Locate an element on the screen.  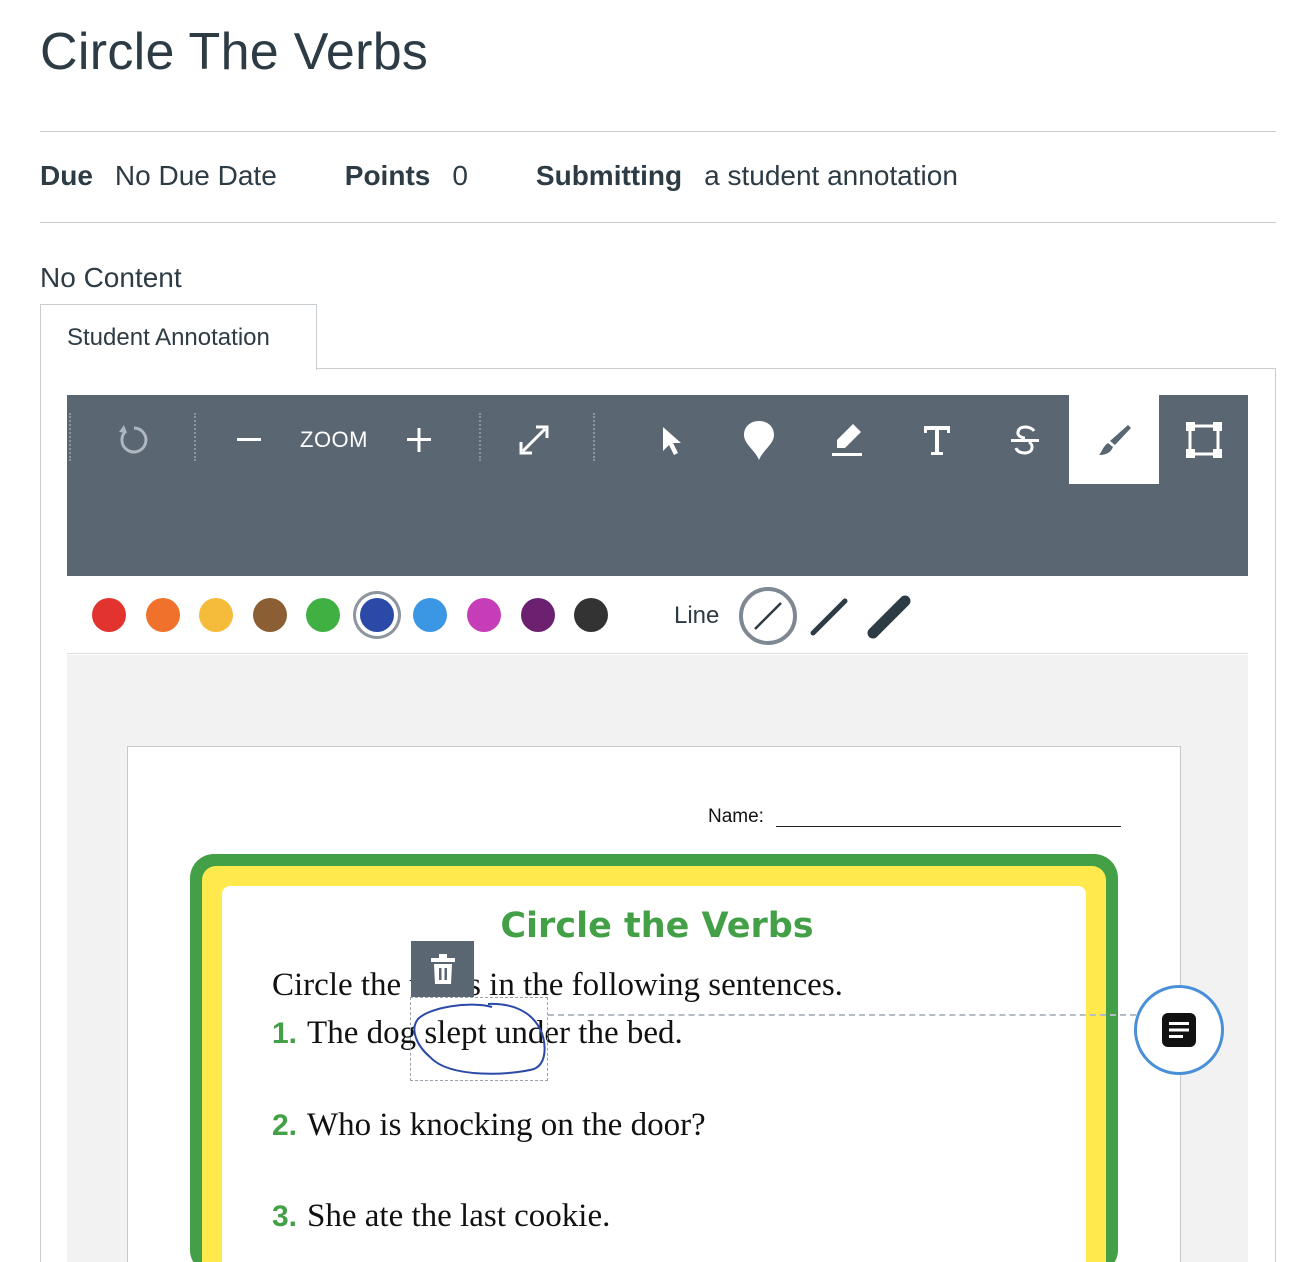
annotation-comment-button is located at coordinates (1179, 1030).